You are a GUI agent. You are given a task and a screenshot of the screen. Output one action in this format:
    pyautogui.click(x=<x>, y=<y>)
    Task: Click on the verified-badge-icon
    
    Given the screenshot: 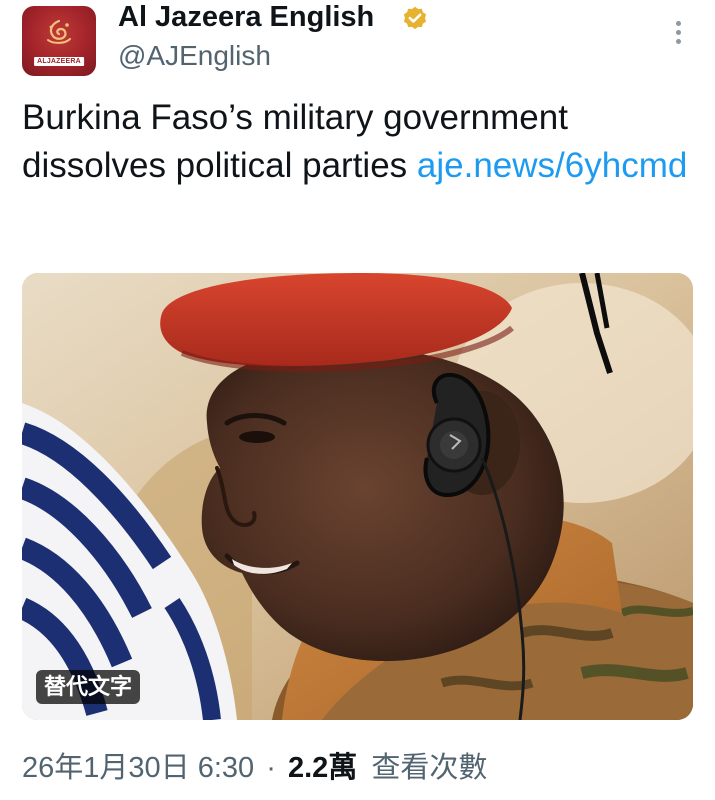 What is the action you would take?
    pyautogui.click(x=415, y=18)
    